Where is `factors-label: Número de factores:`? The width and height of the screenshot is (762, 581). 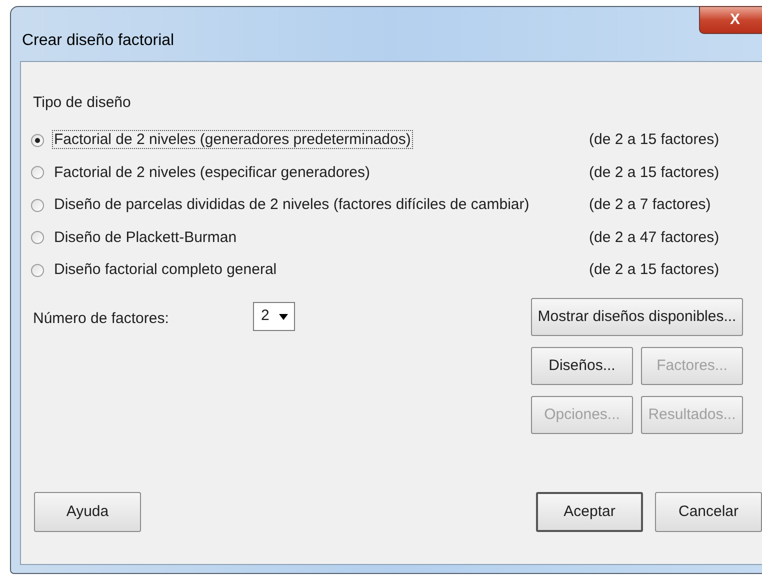
factors-label: Número de factores: is located at coordinates (101, 319).